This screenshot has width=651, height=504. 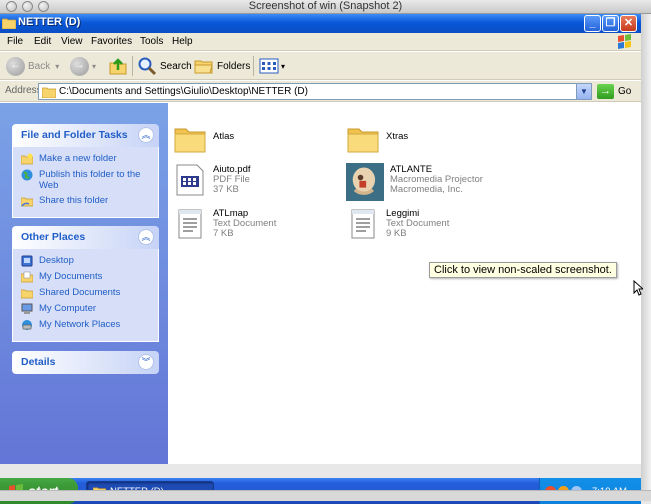 I want to click on minimize-button: _, so click(x=592, y=23).